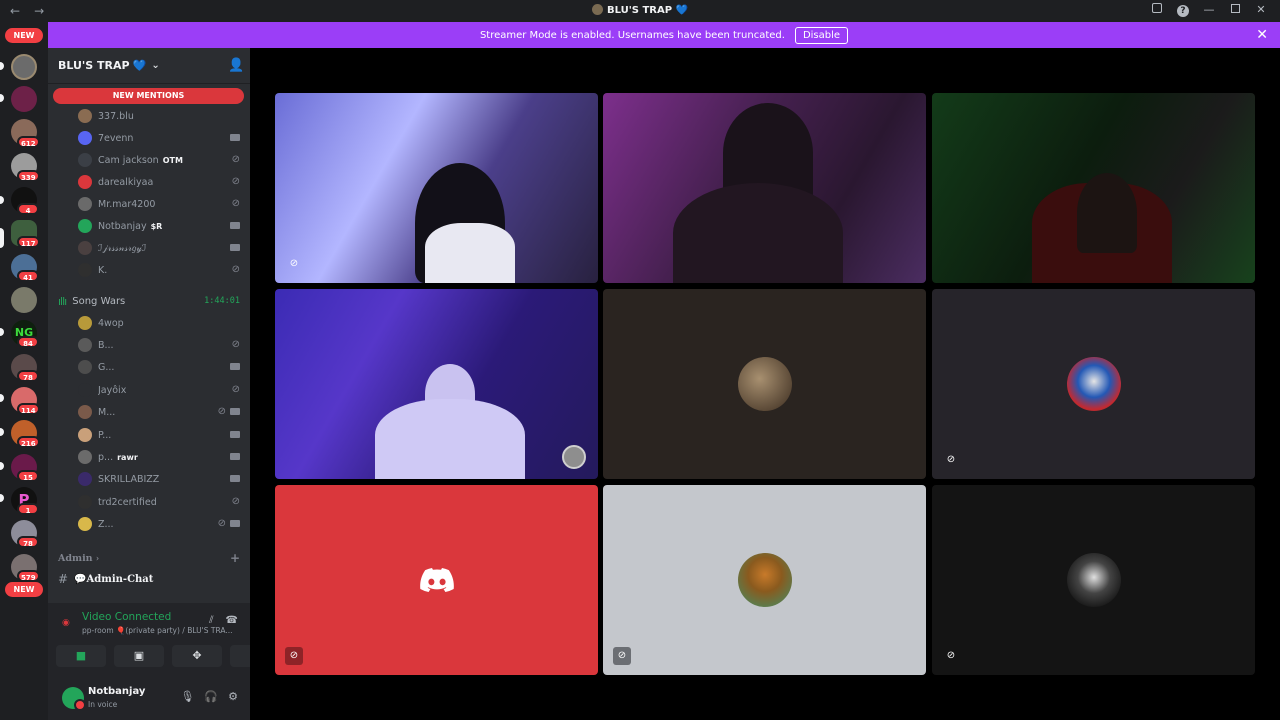 This screenshot has width=1280, height=720. What do you see at coordinates (149, 301) in the screenshot?
I see `voice-channel-song-wars: ıllı Song Wars 1:44:01` at bounding box center [149, 301].